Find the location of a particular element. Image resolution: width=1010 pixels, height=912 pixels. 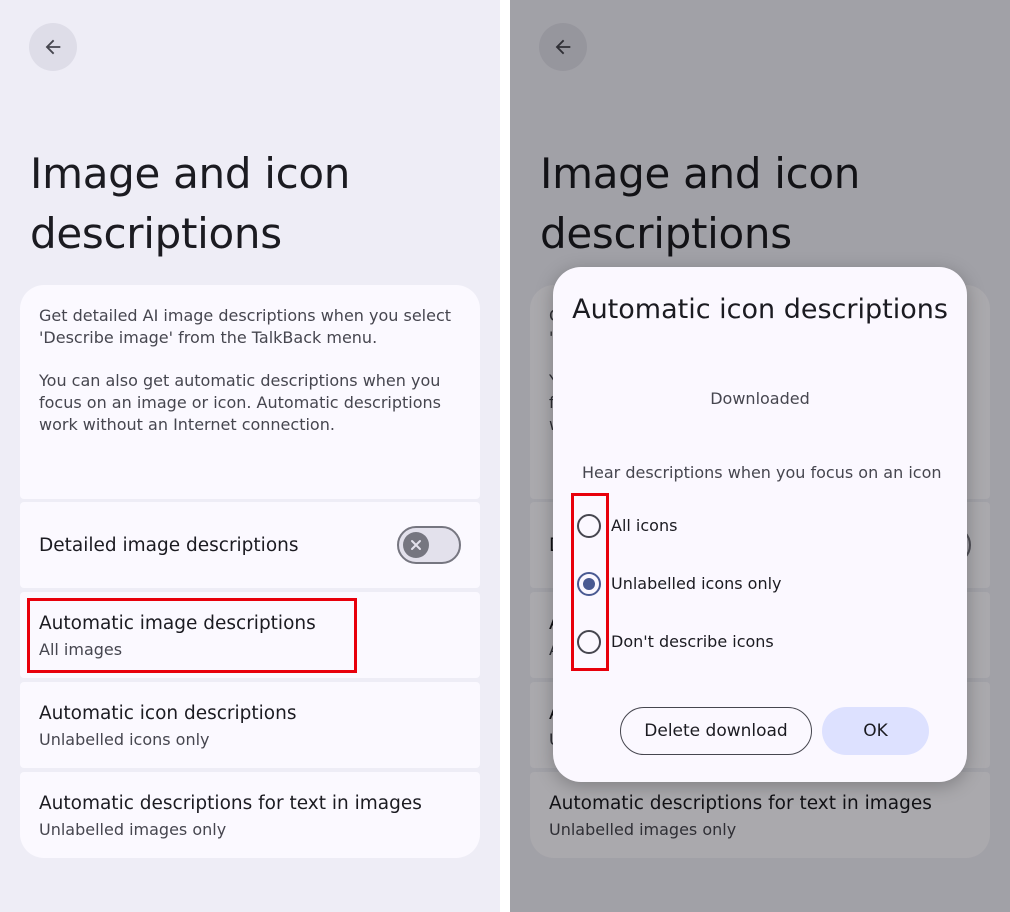

download-status: Downloaded is located at coordinates (760, 398).